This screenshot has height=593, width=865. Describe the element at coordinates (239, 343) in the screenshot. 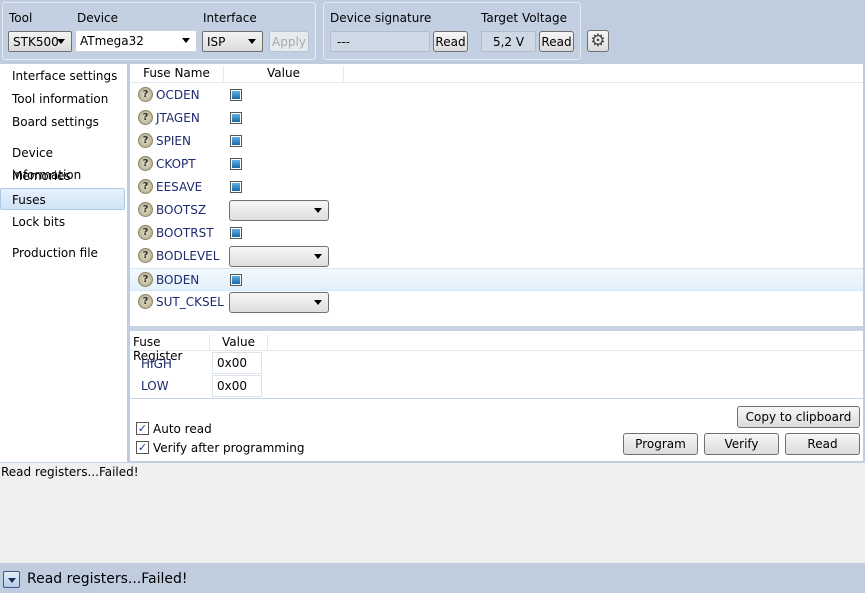

I see `register-value-header: Value` at that location.